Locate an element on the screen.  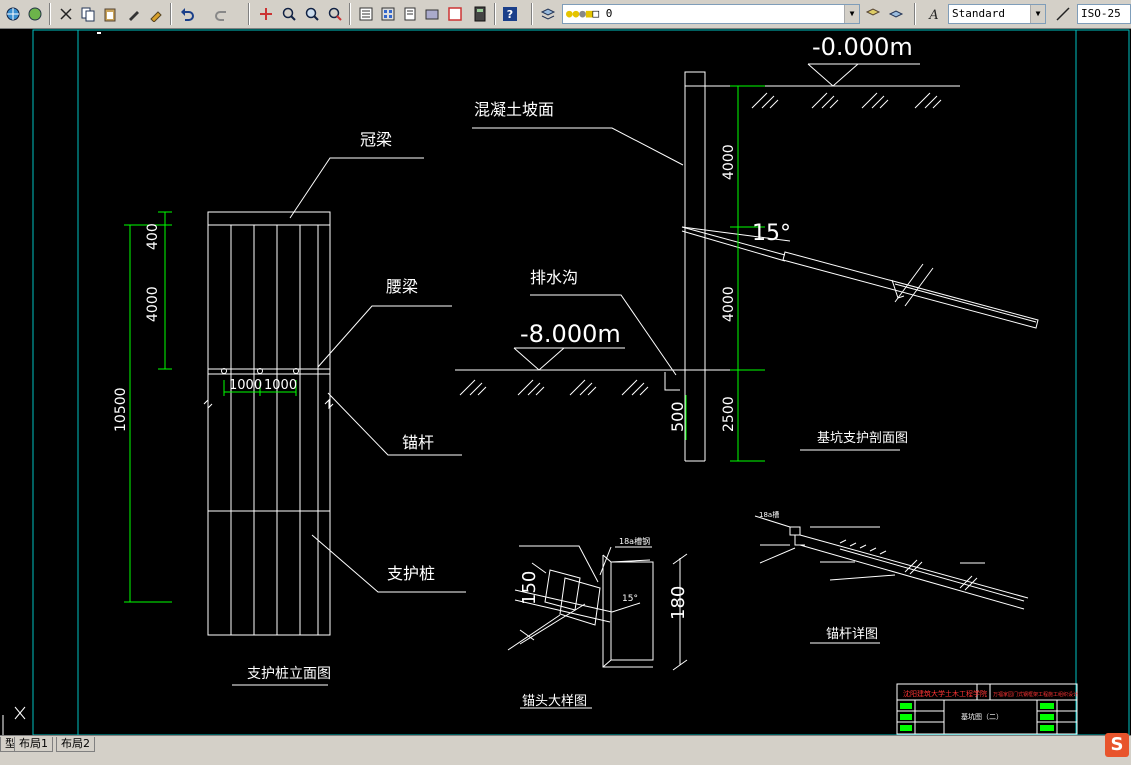
dim-180: 180 is located at coordinates (678, 603).